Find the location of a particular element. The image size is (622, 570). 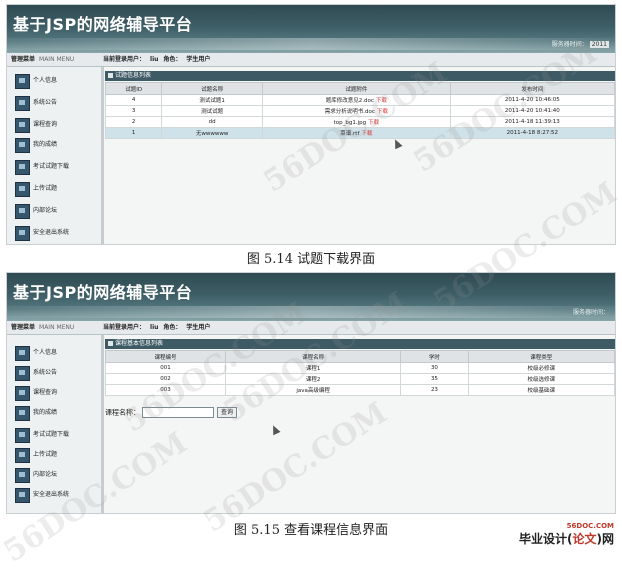

table-row: 3 测试试题 需求分析说明书.doc 下载 2011-4-20 10:41:40 is located at coordinates (359, 111).